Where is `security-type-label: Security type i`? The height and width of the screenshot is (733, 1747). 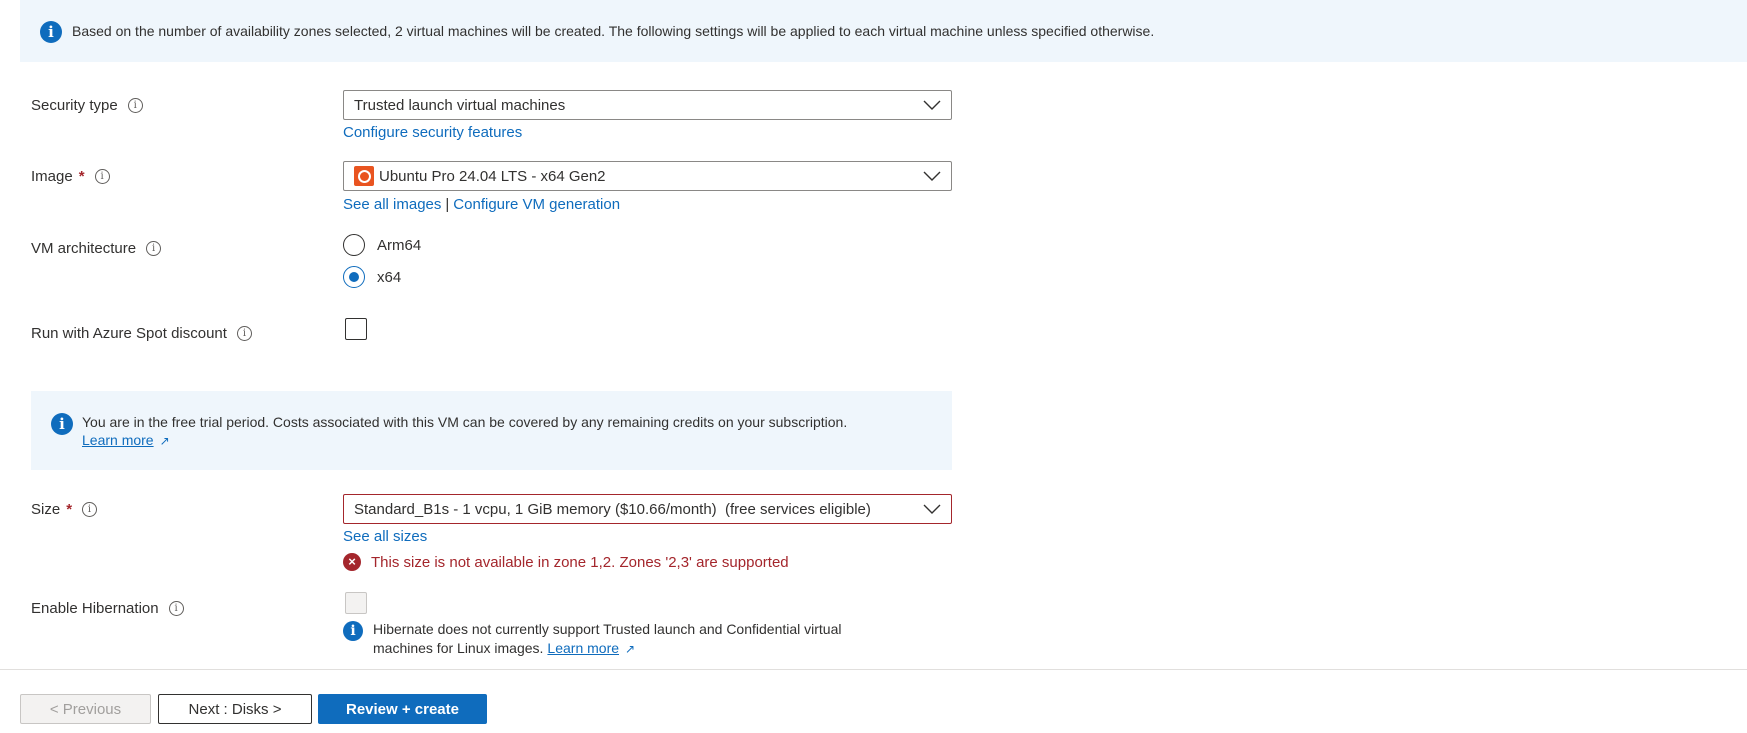 security-type-label: Security type i is located at coordinates (87, 105).